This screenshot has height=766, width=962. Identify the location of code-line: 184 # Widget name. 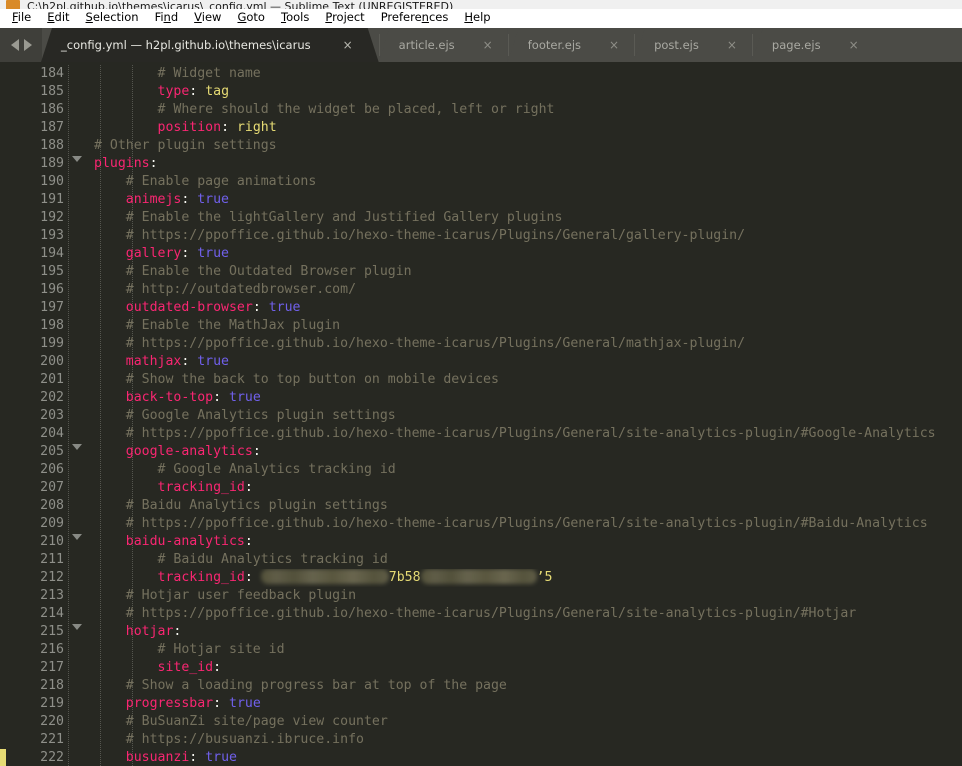
(481, 74).